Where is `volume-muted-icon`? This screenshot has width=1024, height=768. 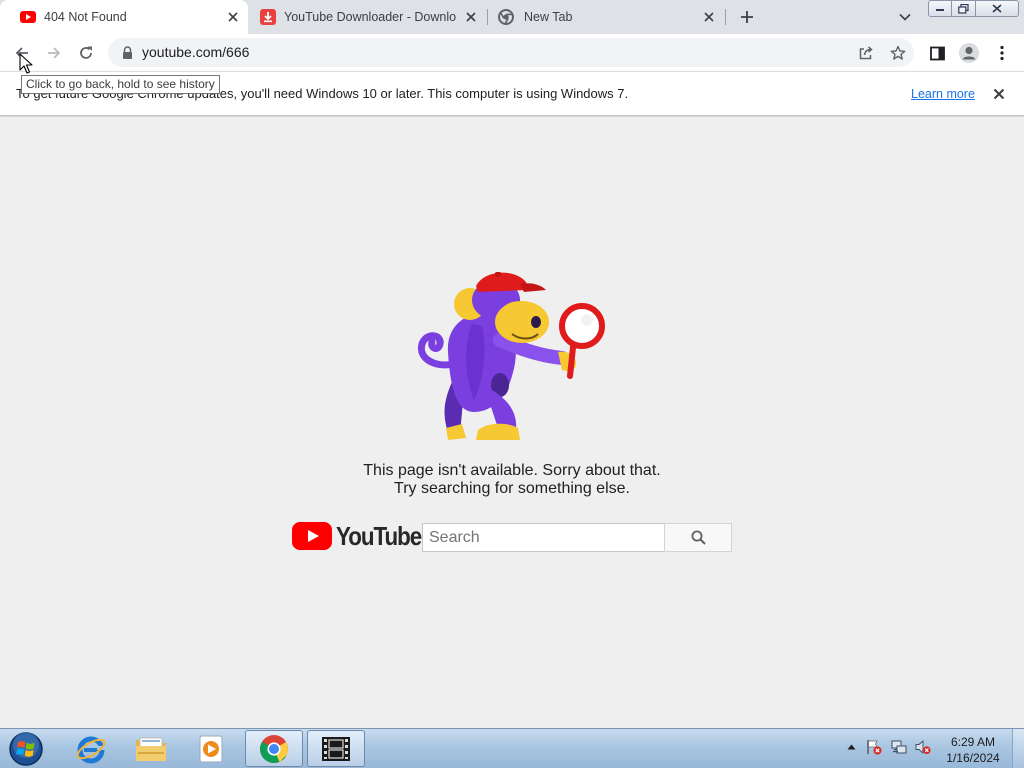 volume-muted-icon is located at coordinates (923, 747).